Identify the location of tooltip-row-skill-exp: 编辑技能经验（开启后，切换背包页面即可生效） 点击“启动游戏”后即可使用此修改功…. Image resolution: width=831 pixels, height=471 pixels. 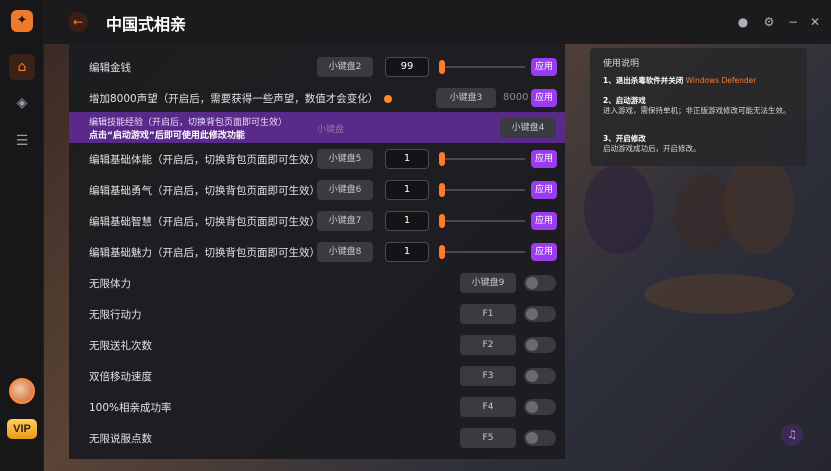
(317, 127).